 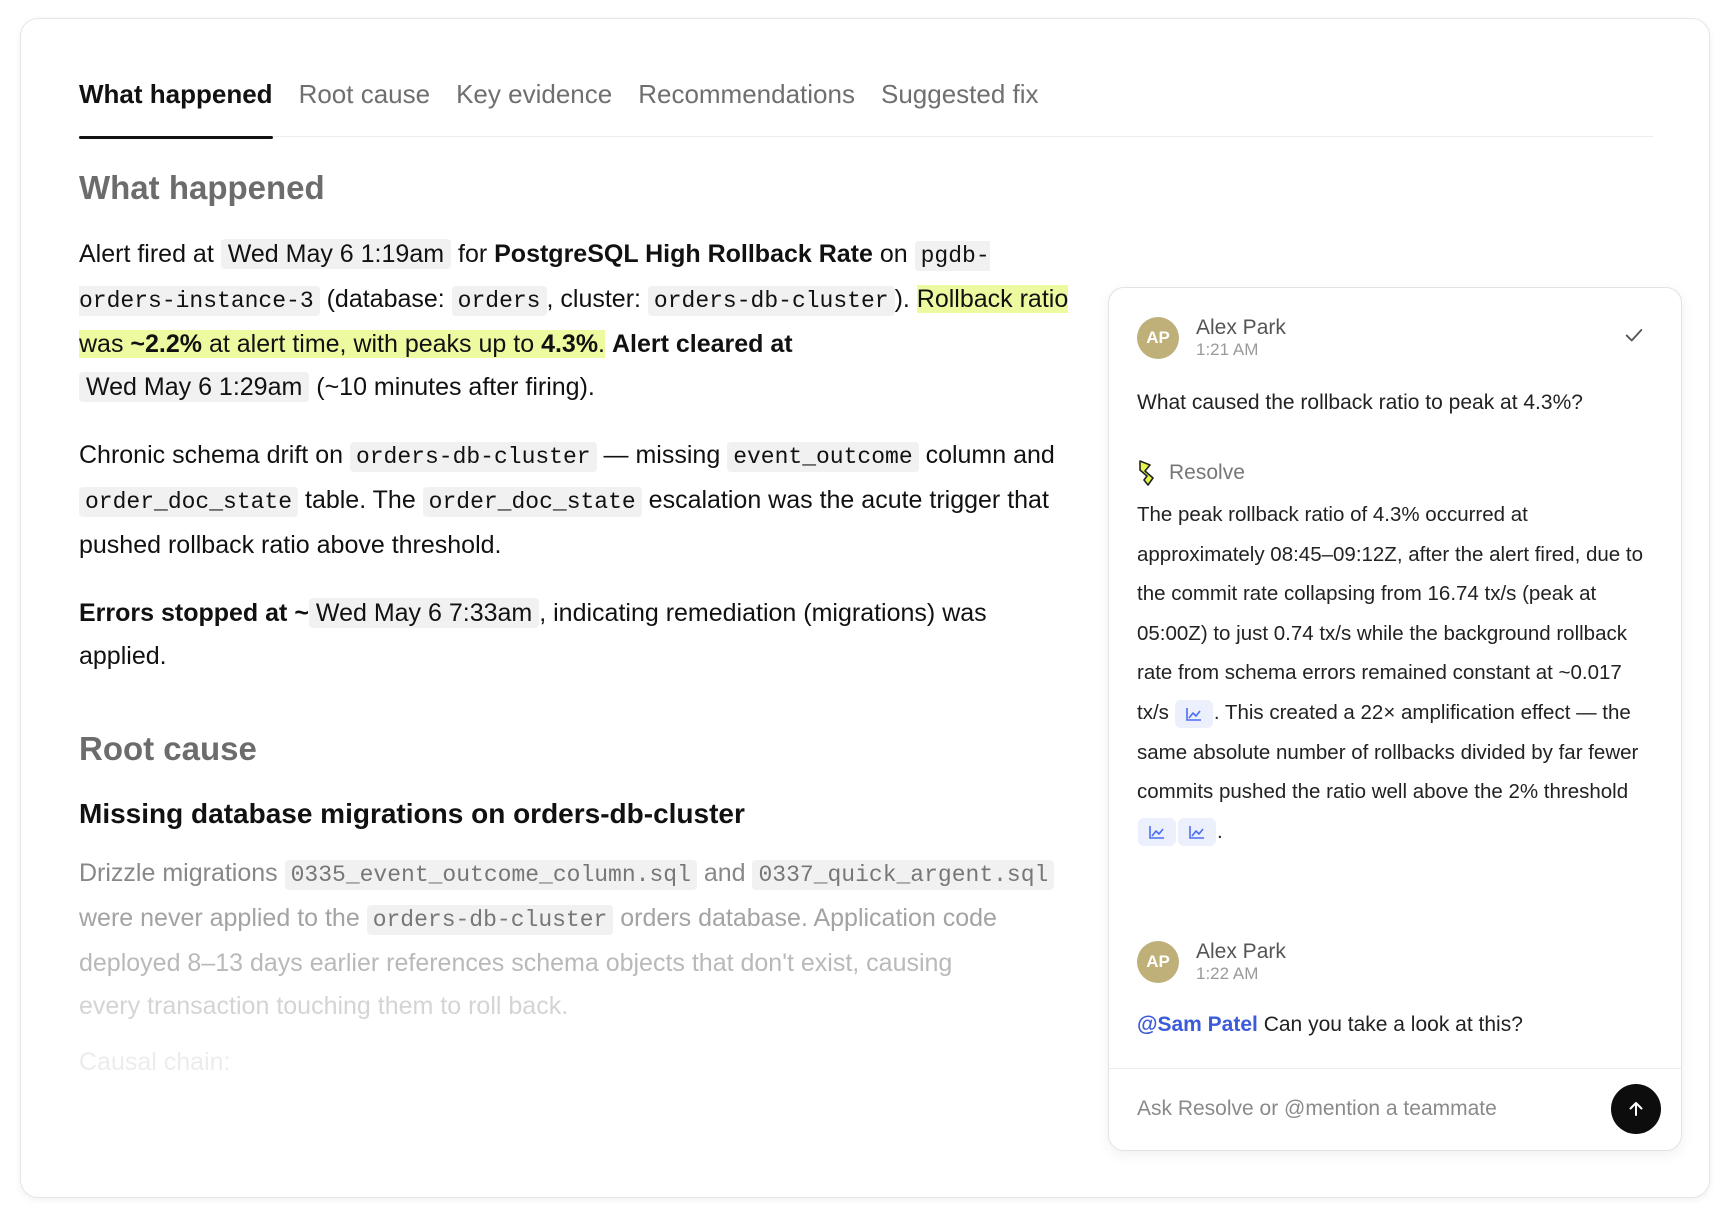 I want to click on migration-file-code: 0335_event_outcome_column.sql, so click(x=490, y=875).